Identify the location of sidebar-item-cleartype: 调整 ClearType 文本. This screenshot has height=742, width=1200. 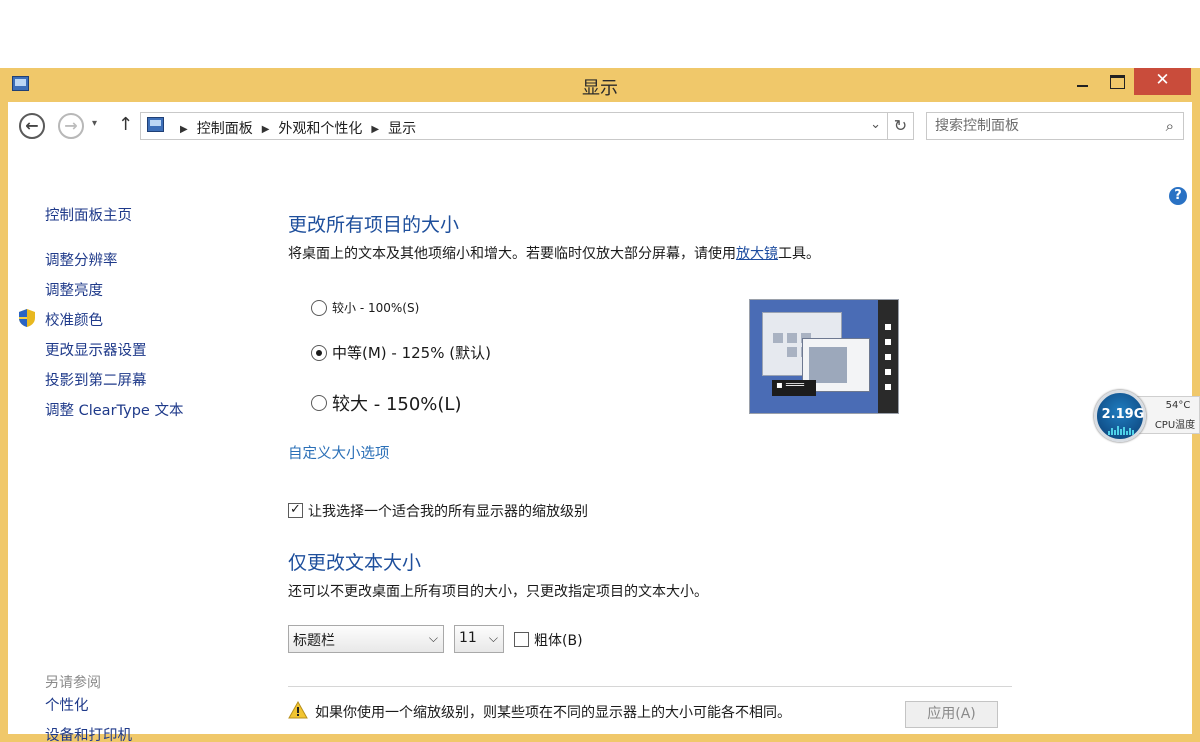
(114, 409).